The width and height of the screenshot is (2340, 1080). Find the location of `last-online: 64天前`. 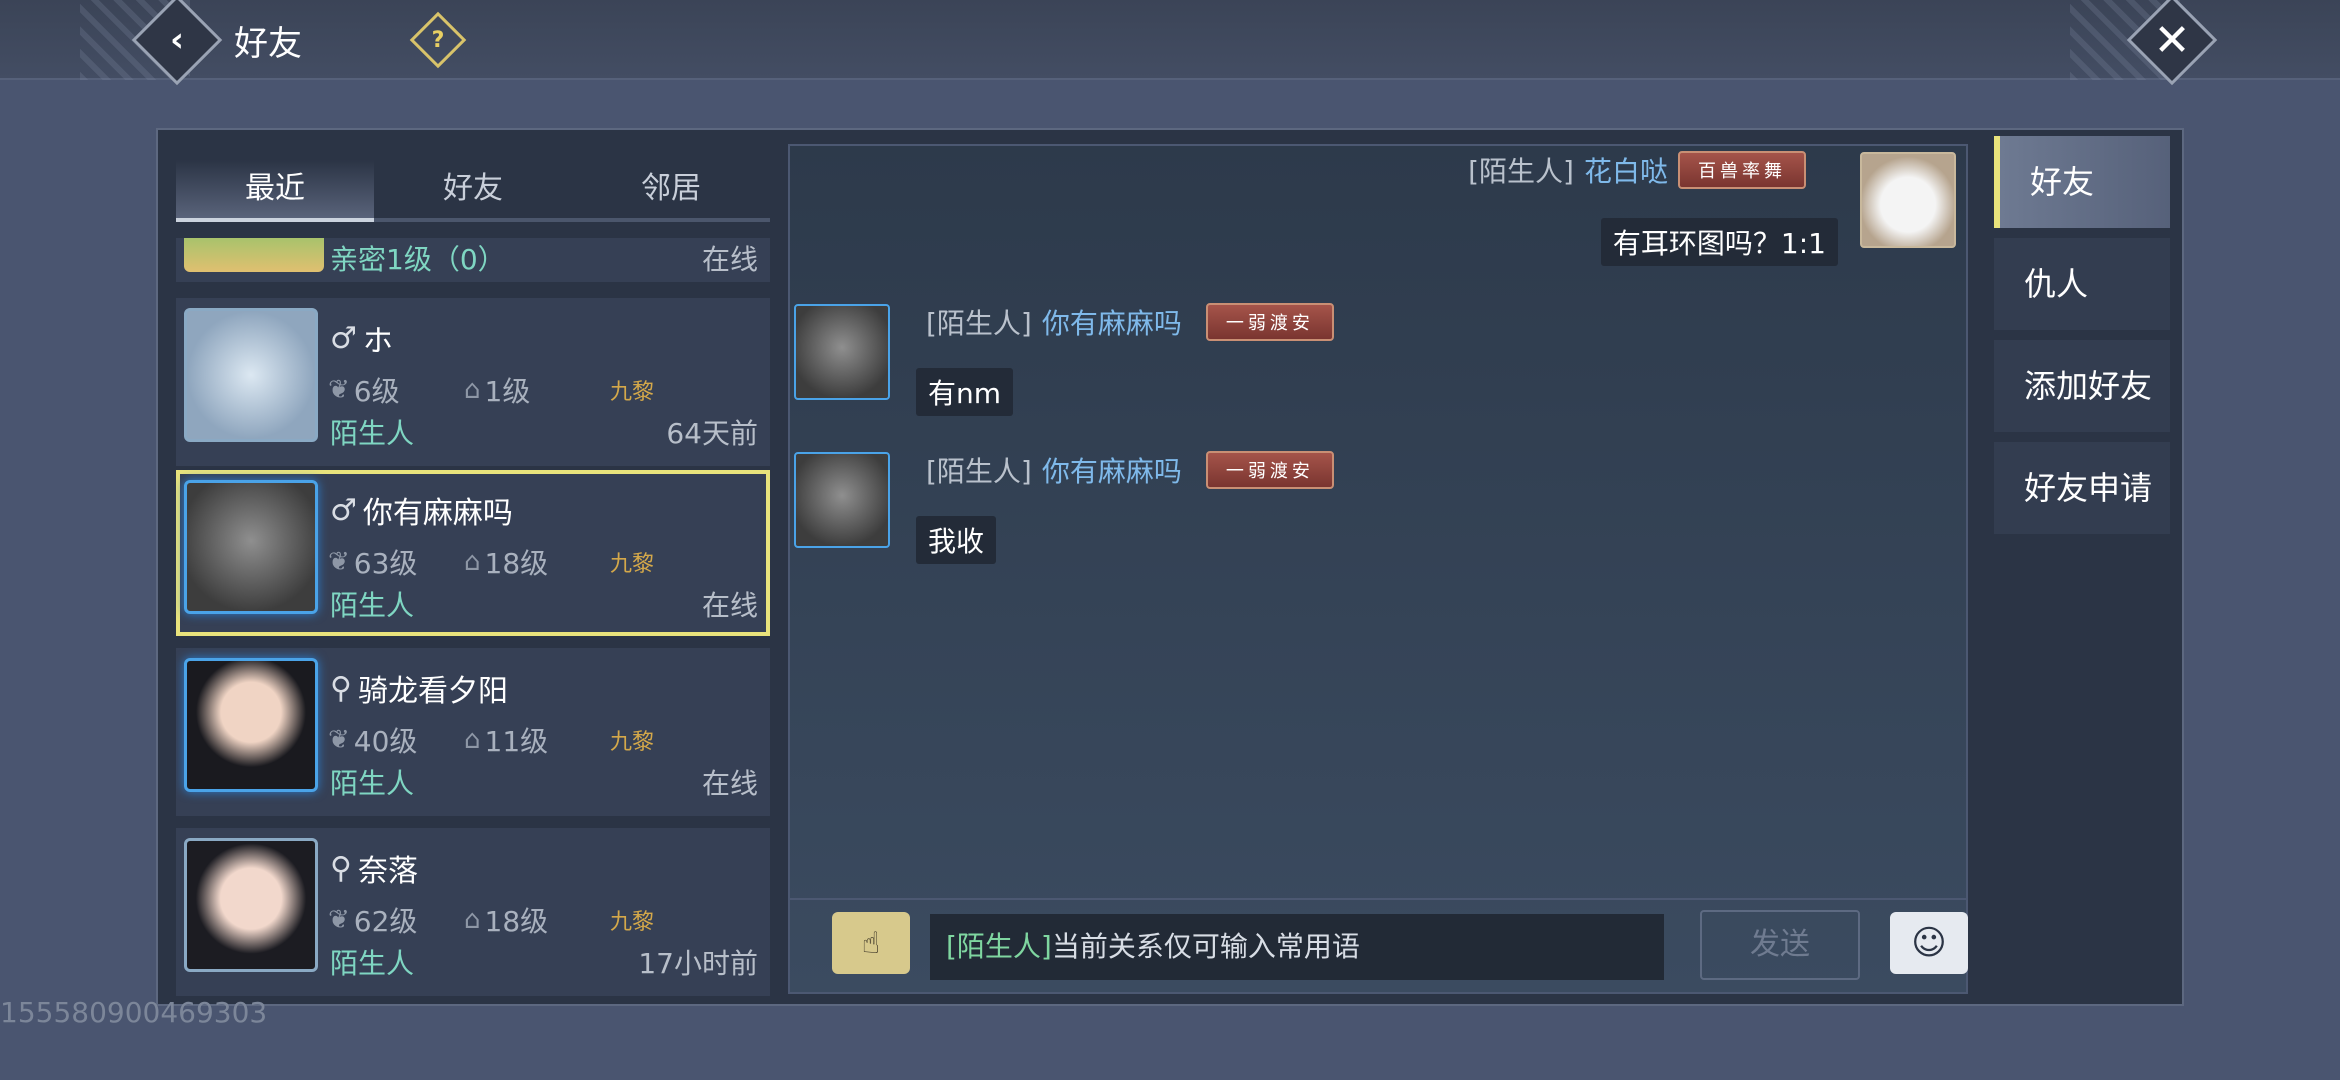

last-online: 64天前 is located at coordinates (712, 433).